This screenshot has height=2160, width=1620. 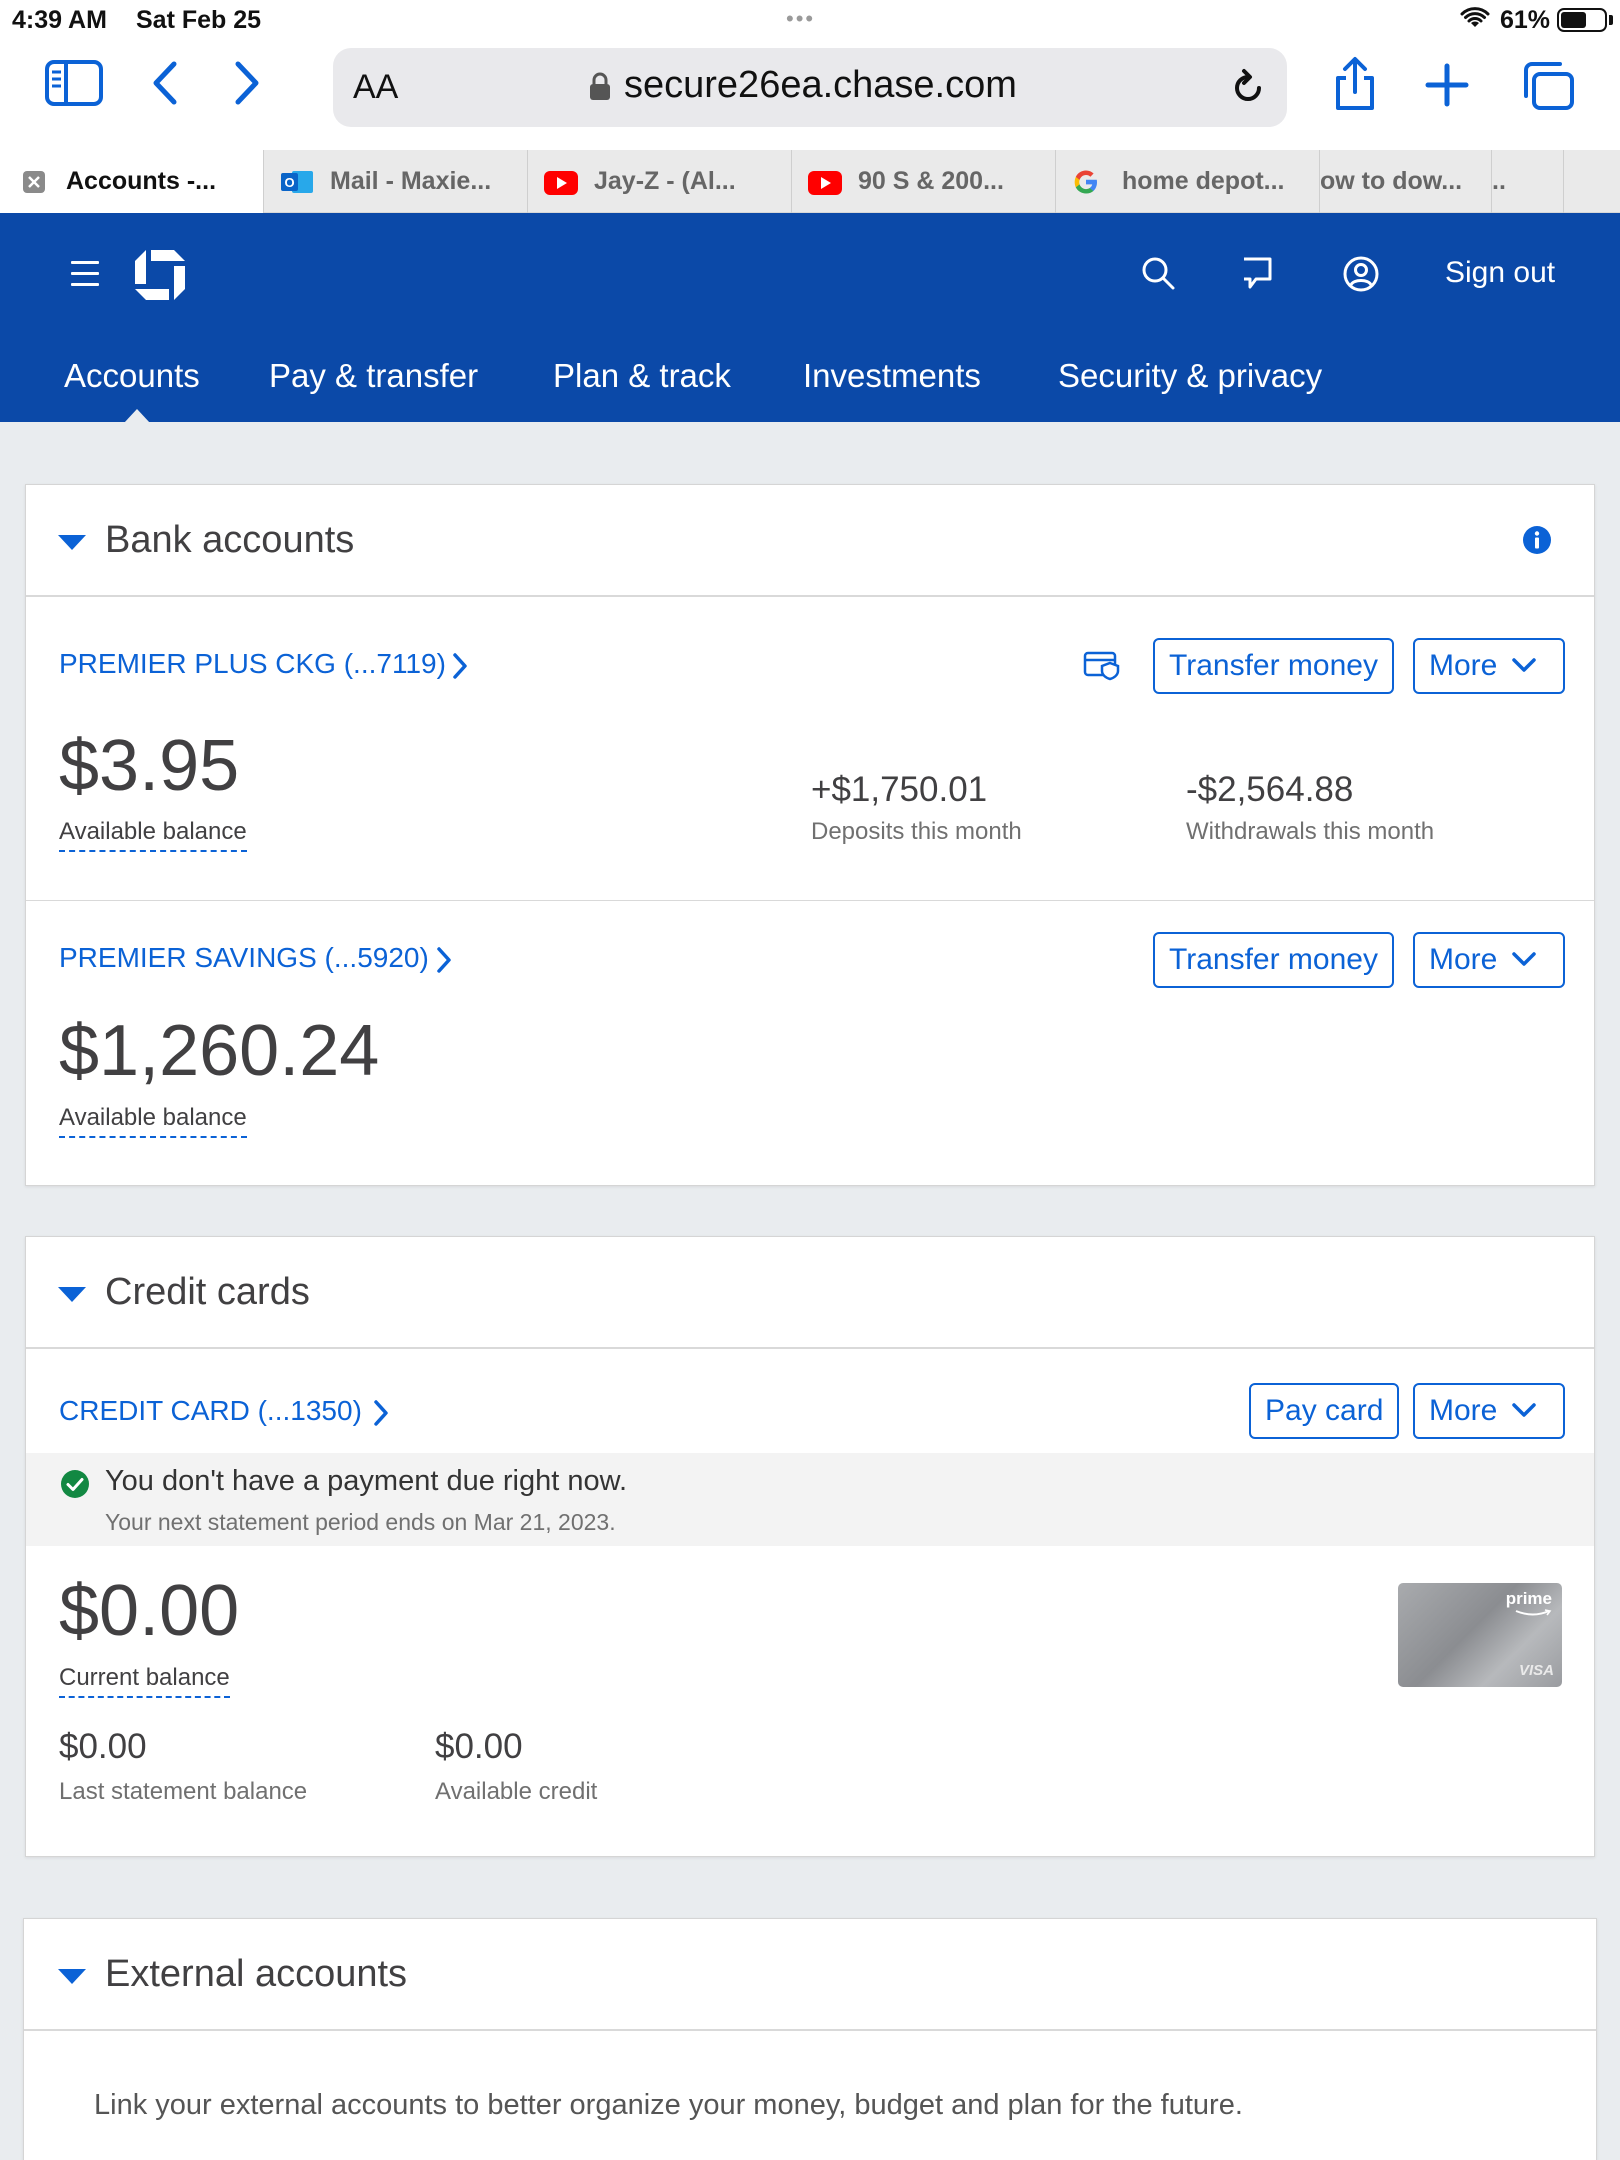 I want to click on withdrawals-amount: -$2,564.88, so click(x=1270, y=789).